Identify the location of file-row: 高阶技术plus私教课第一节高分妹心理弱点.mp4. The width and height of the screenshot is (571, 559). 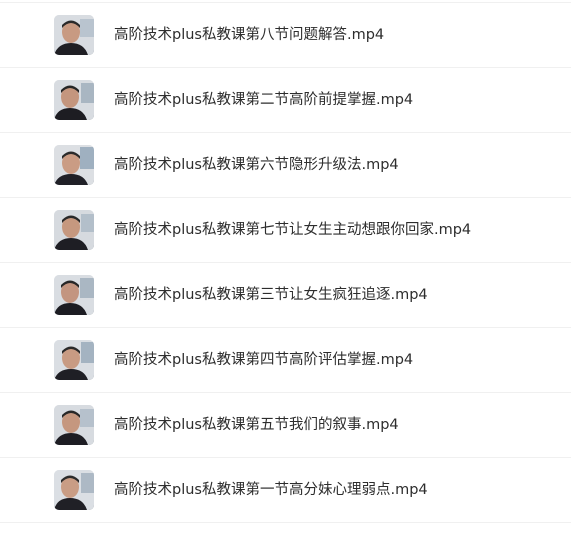
(285, 490).